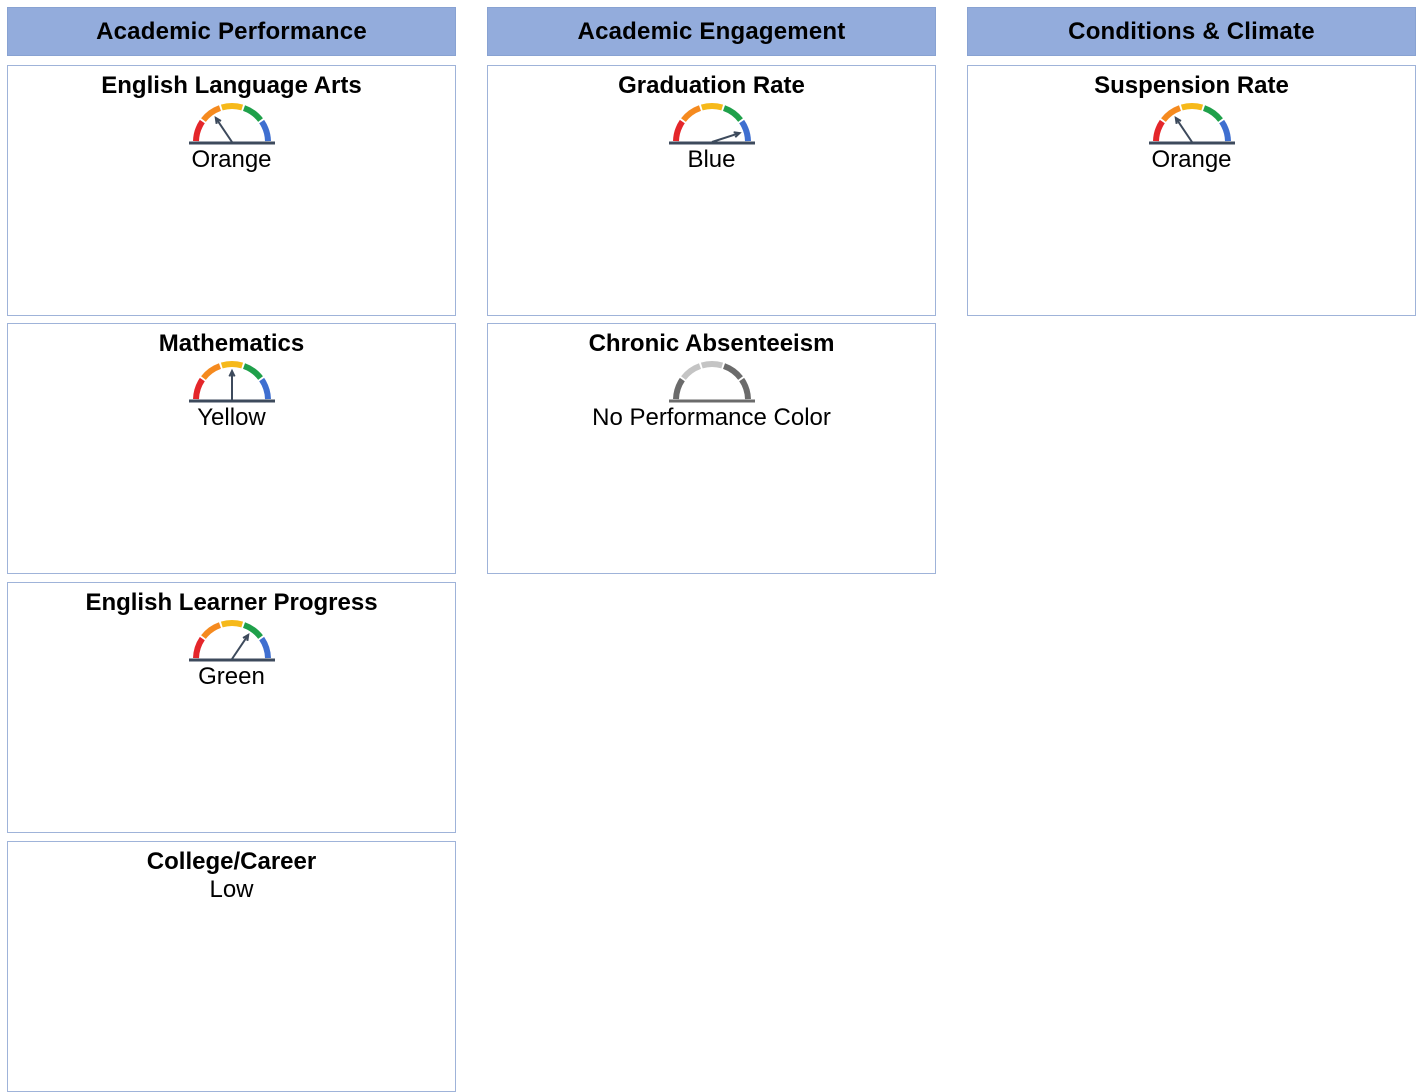 The width and height of the screenshot is (1424, 1092). I want to click on card-english-learner-progress: English Learner Progress Green, so click(231, 707).